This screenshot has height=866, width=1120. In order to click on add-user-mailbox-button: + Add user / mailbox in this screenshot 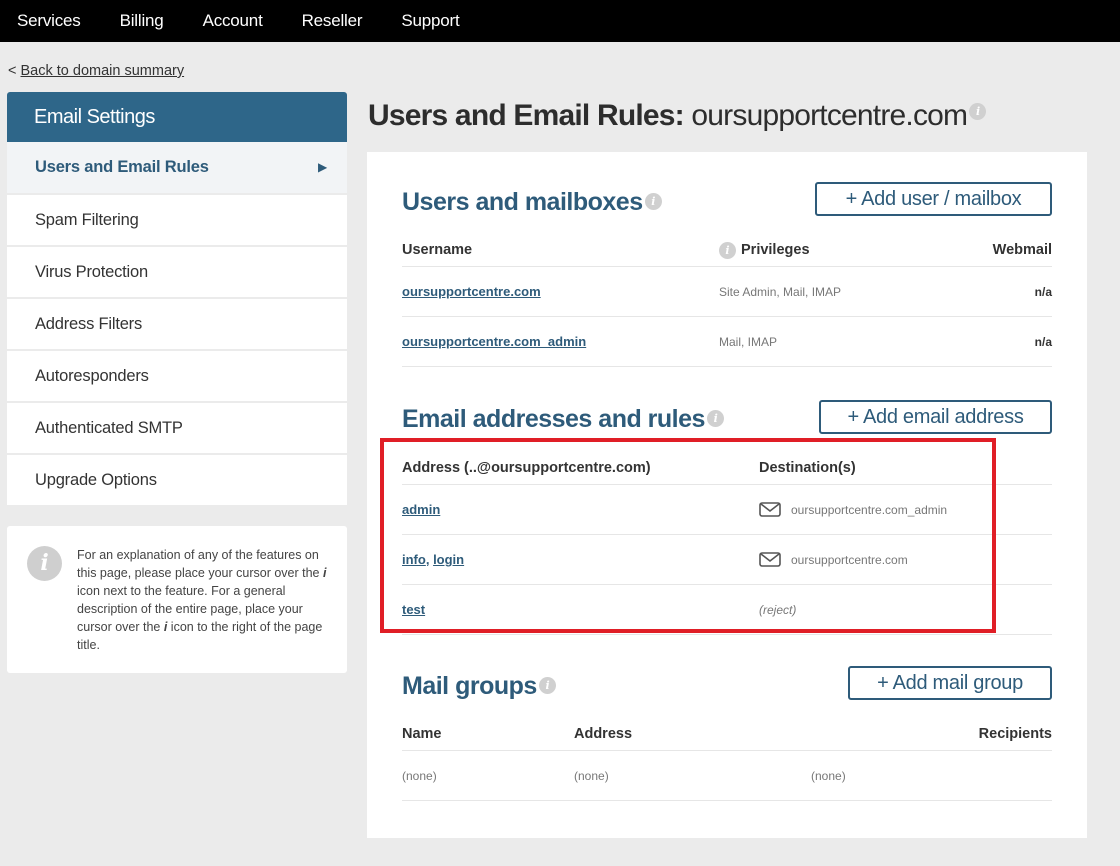, I will do `click(933, 199)`.